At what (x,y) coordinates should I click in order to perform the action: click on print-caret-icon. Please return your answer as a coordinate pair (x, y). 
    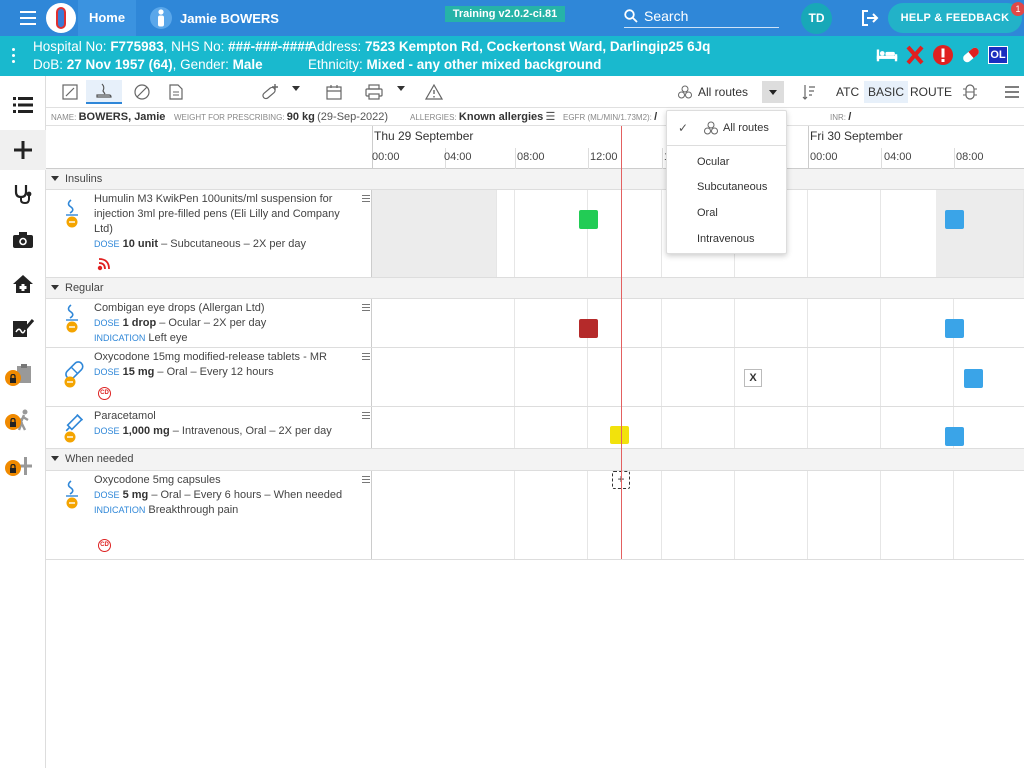
    Looking at the image, I should click on (401, 88).